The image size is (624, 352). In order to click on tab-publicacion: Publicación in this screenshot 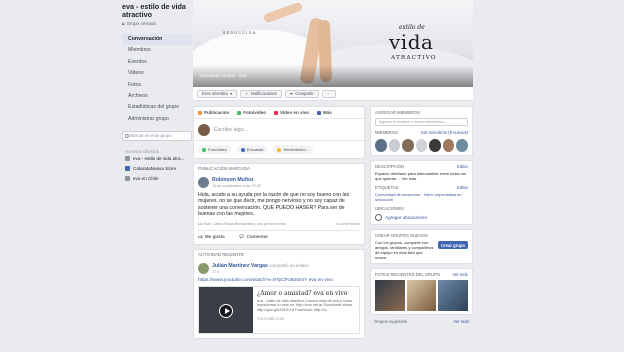, I will do `click(213, 112)`.